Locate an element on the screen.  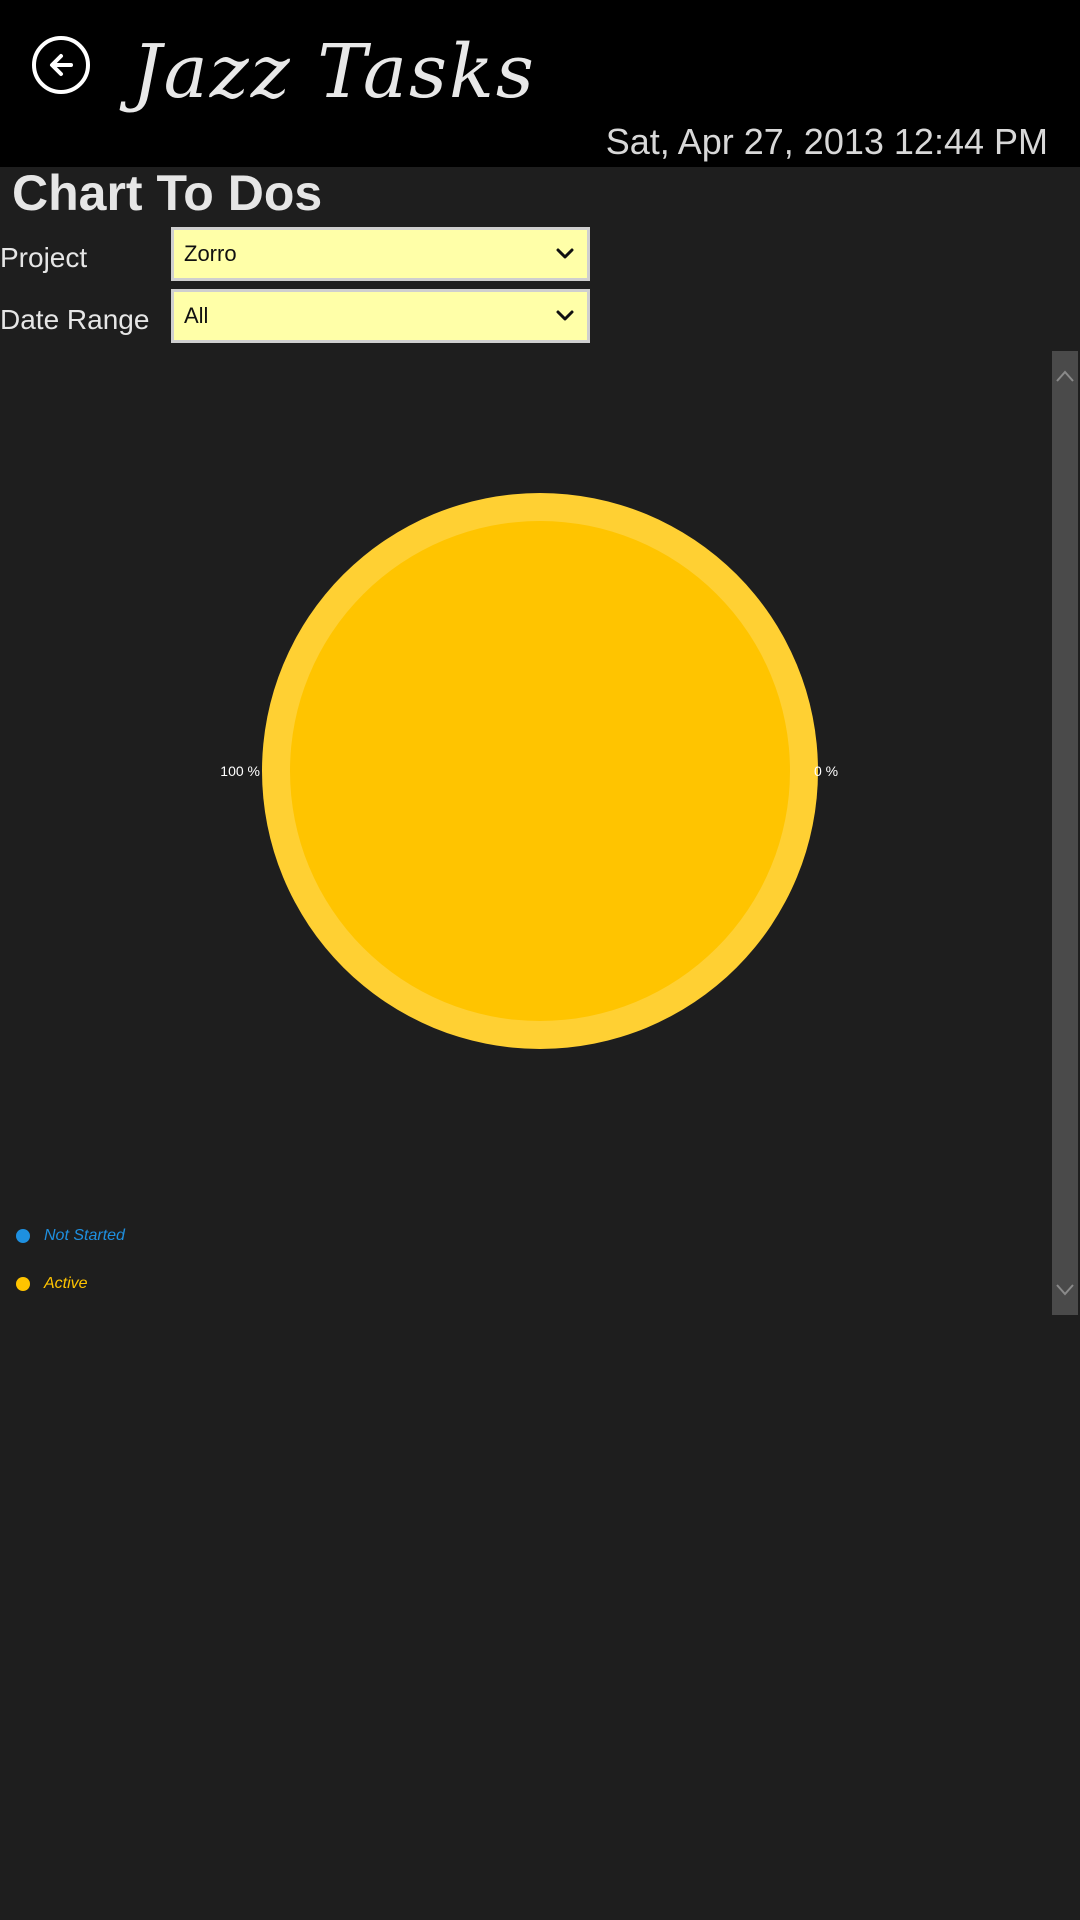
vertical-scrollbar is located at coordinates (1065, 833).